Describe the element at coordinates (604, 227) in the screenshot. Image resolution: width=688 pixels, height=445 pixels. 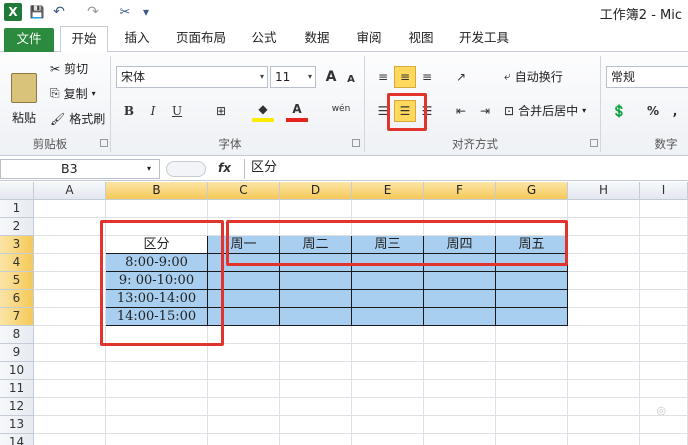
I see `cell-h2` at that location.